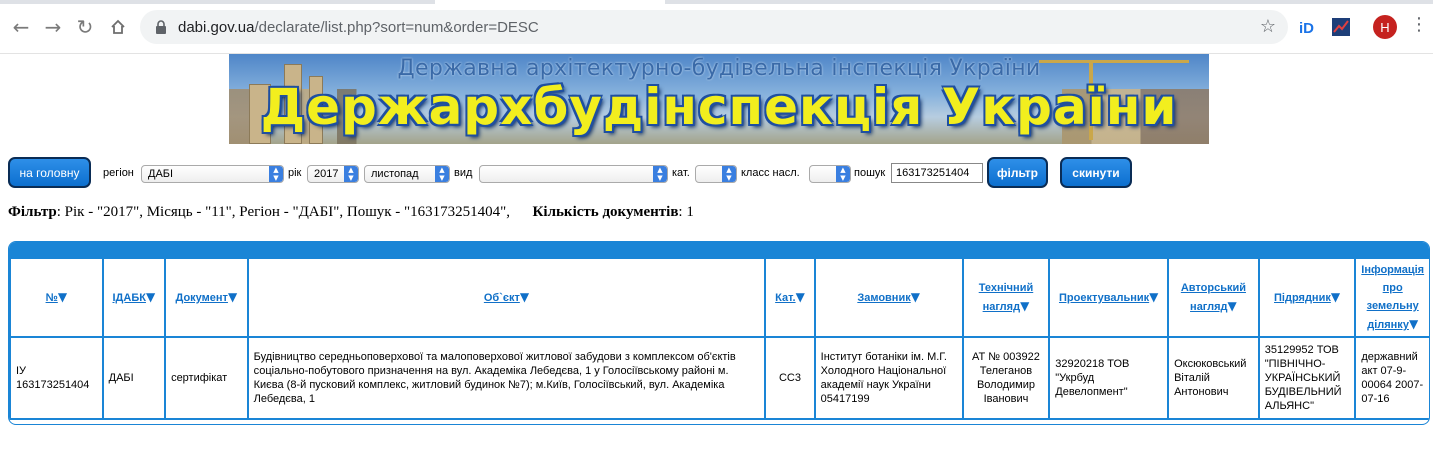  I want to click on column-header-idabk: ІДАБК▼, so click(134, 297).